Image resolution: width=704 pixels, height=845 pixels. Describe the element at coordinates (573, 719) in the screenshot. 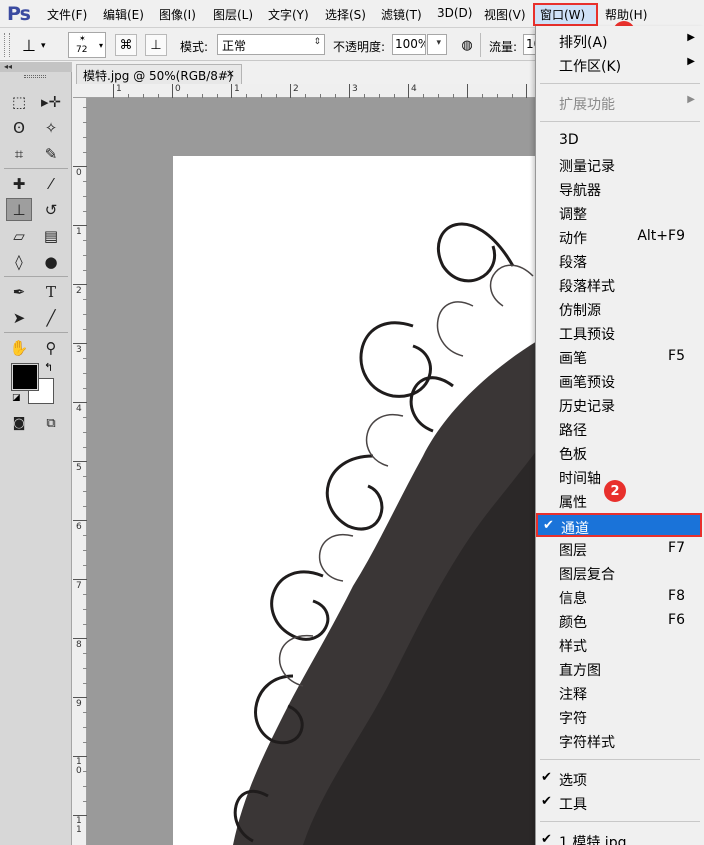

I see `menu-item-label: 字符` at that location.